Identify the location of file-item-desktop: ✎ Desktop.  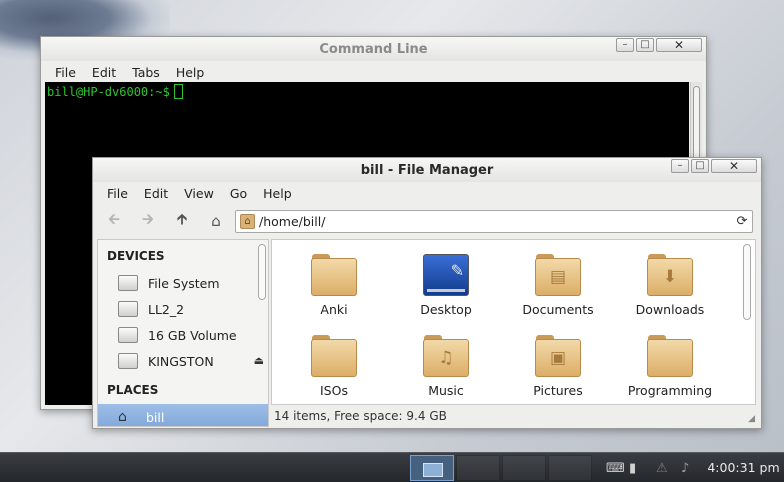
(446, 285).